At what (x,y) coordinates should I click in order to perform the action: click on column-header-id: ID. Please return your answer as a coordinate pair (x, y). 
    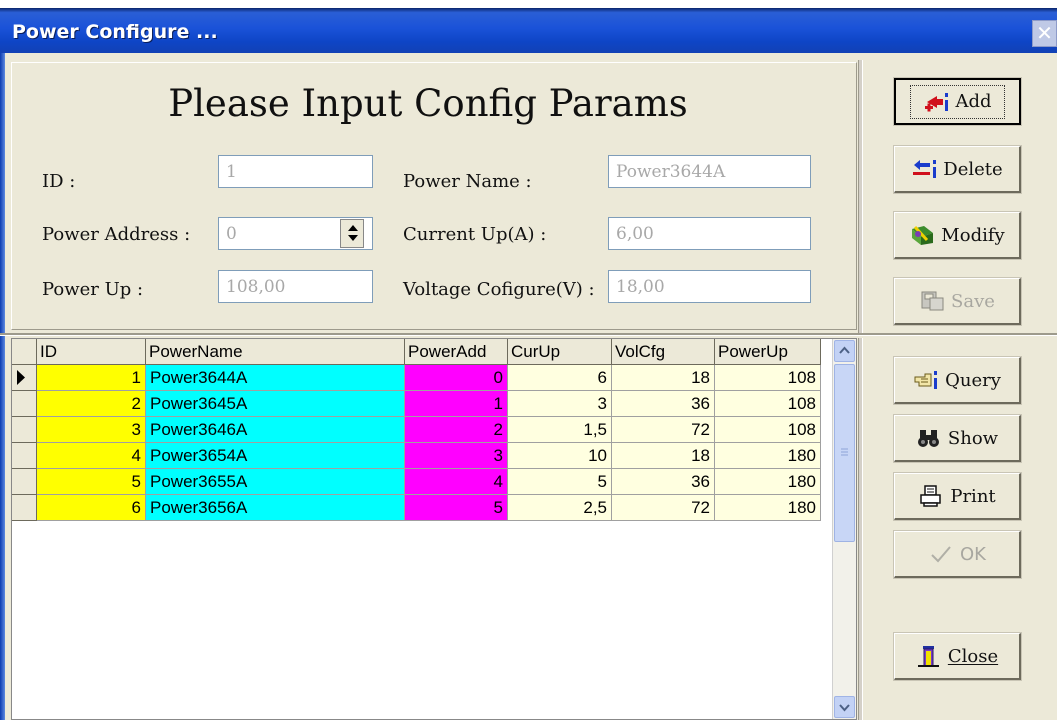
    Looking at the image, I should click on (91, 352).